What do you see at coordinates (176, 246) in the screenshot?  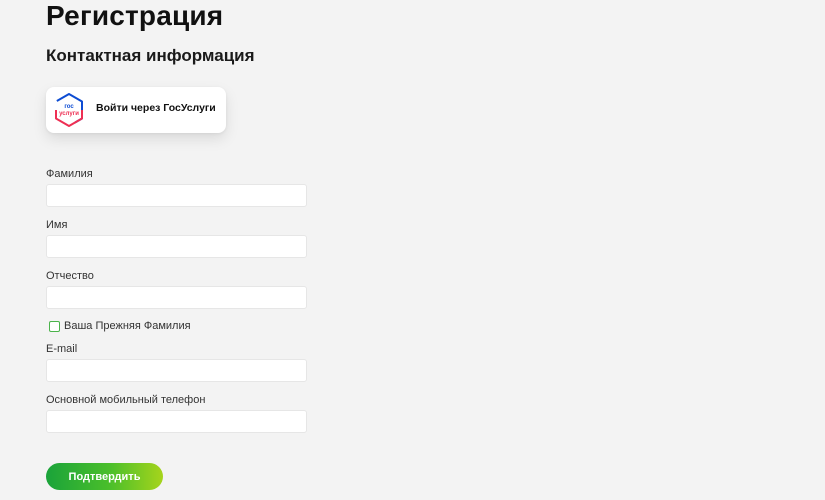 I see `first-name-input` at bounding box center [176, 246].